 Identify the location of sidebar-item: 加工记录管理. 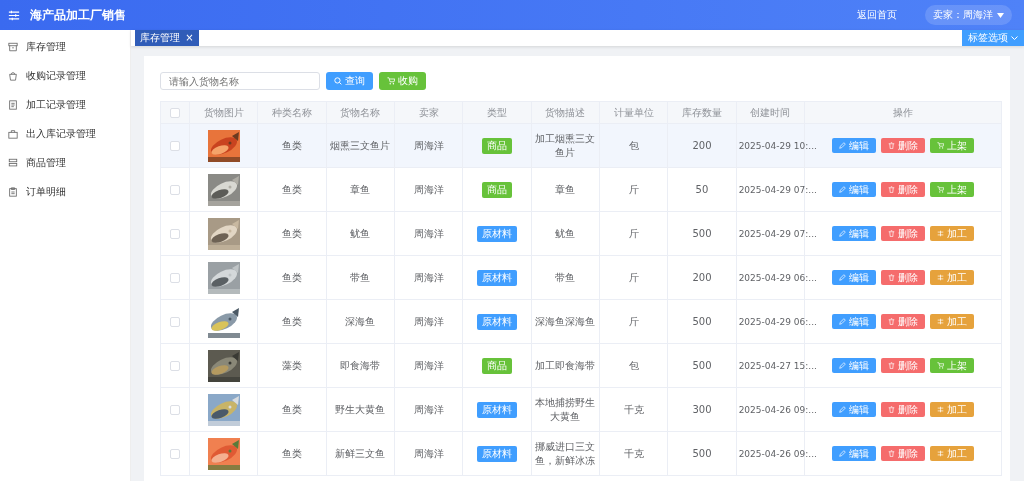
(65, 104).